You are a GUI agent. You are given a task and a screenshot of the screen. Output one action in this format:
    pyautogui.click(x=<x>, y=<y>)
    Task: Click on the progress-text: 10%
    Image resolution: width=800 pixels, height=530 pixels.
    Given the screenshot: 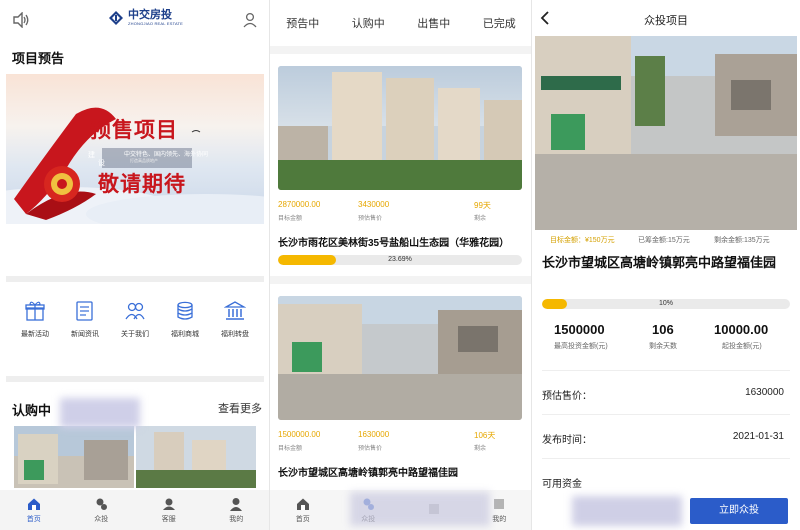 What is the action you would take?
    pyautogui.click(x=665, y=303)
    